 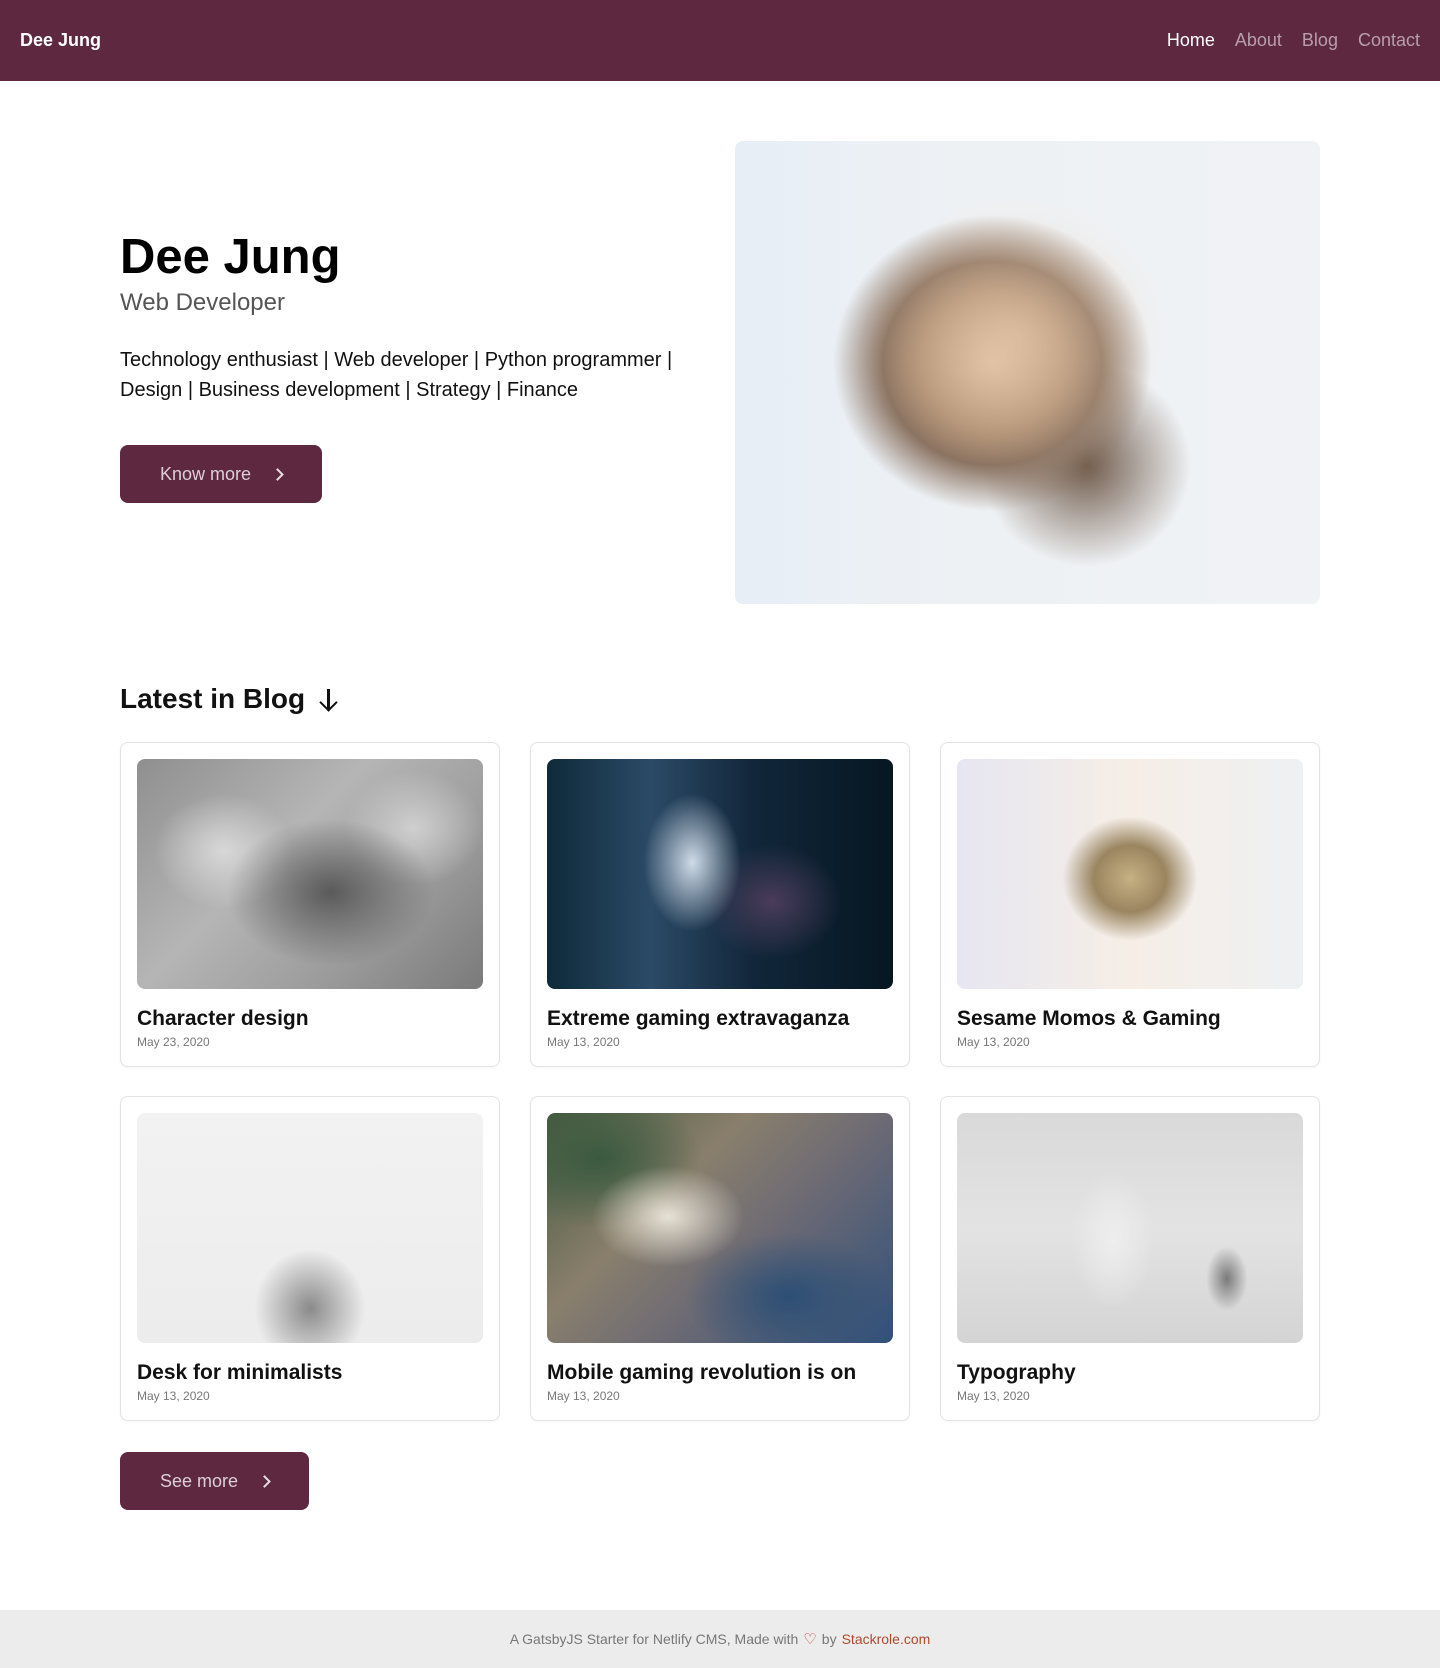 I want to click on post-date: May 23, 2020, so click(x=173, y=1042).